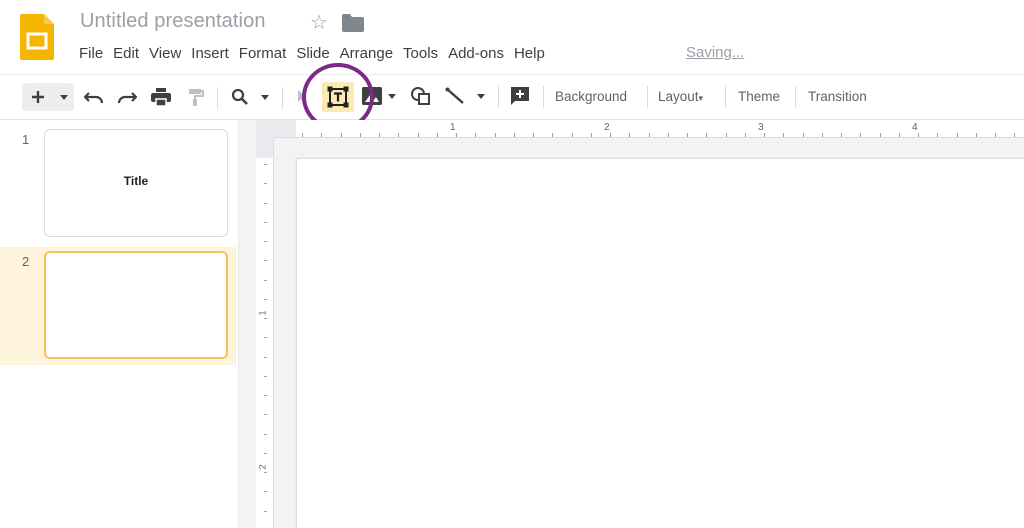 Image resolution: width=1024 pixels, height=528 pixels. What do you see at coordinates (173, 21) in the screenshot?
I see `document-title: Untitled presentation` at bounding box center [173, 21].